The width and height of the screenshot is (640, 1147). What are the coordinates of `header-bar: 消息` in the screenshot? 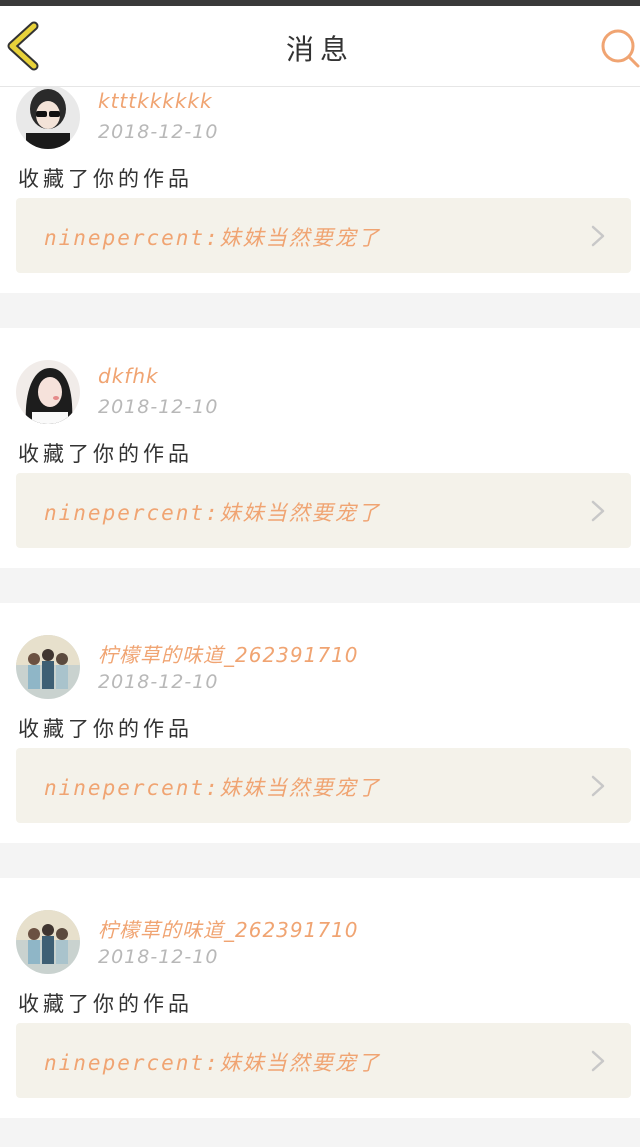 It's located at (320, 46).